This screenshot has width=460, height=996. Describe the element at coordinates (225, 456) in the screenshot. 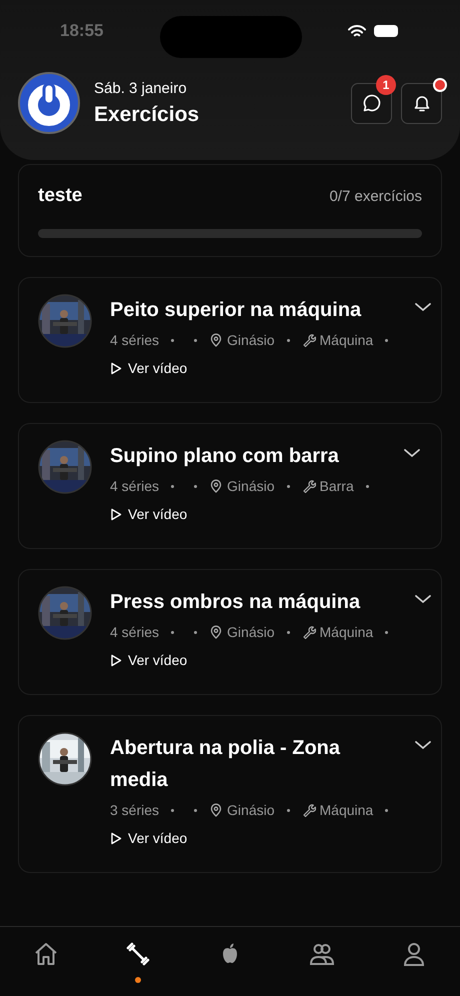

I see `exercise-name: Supino plano com barra` at that location.